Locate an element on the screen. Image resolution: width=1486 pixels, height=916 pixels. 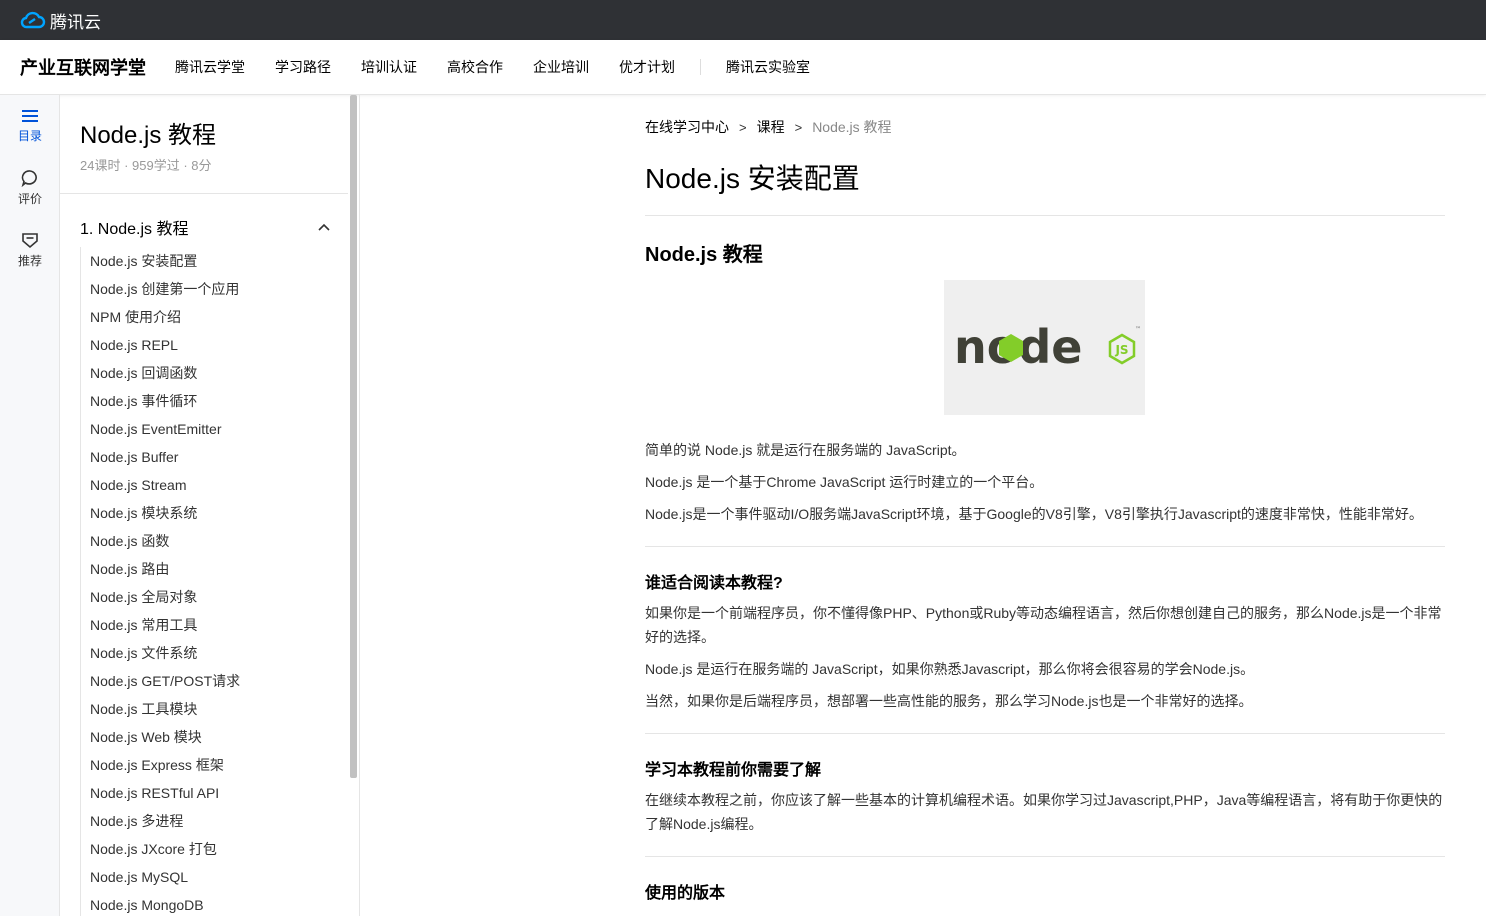
lesson-item: Node.js EventEmitter is located at coordinates (210, 429).